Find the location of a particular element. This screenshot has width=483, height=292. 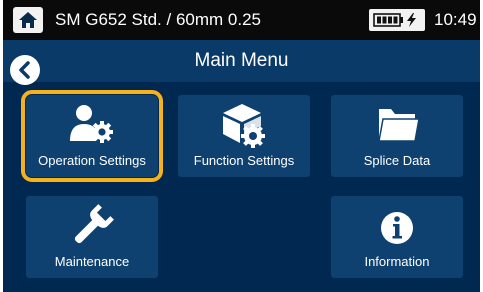

maintenance-tile: Maintenance is located at coordinates (92, 237).